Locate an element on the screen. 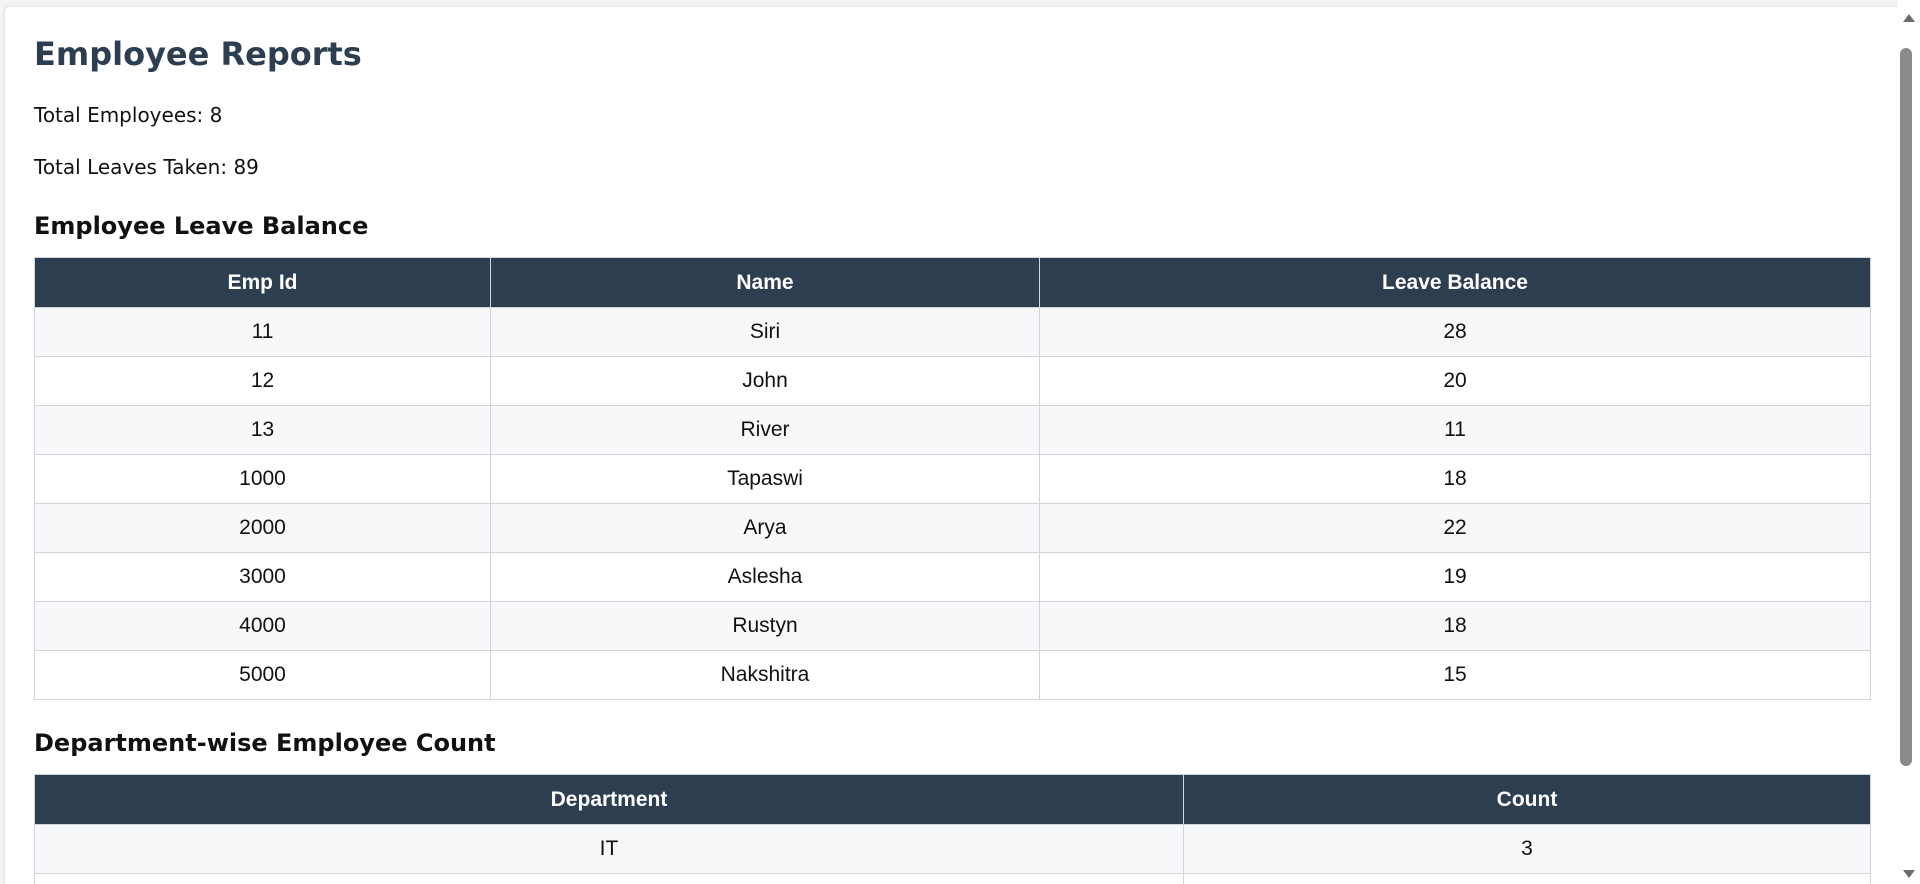 Image resolution: width=1920 pixels, height=884 pixels. name-cell: Nakshitra is located at coordinates (765, 675).